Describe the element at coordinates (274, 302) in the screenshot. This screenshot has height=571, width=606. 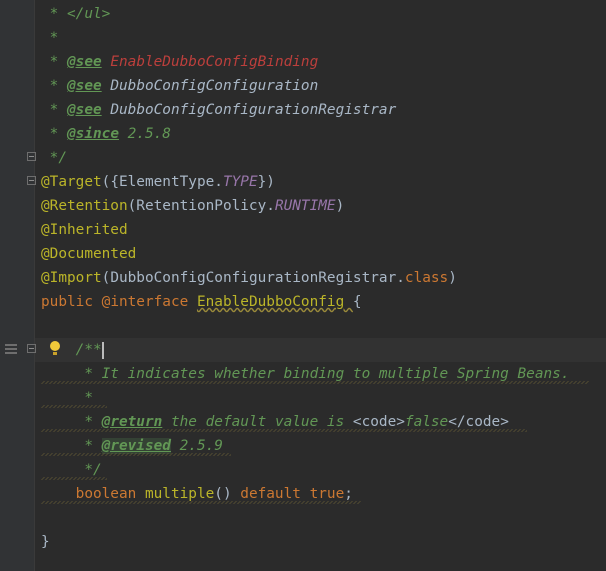
I see `code-token: EnableDubboConfig` at that location.